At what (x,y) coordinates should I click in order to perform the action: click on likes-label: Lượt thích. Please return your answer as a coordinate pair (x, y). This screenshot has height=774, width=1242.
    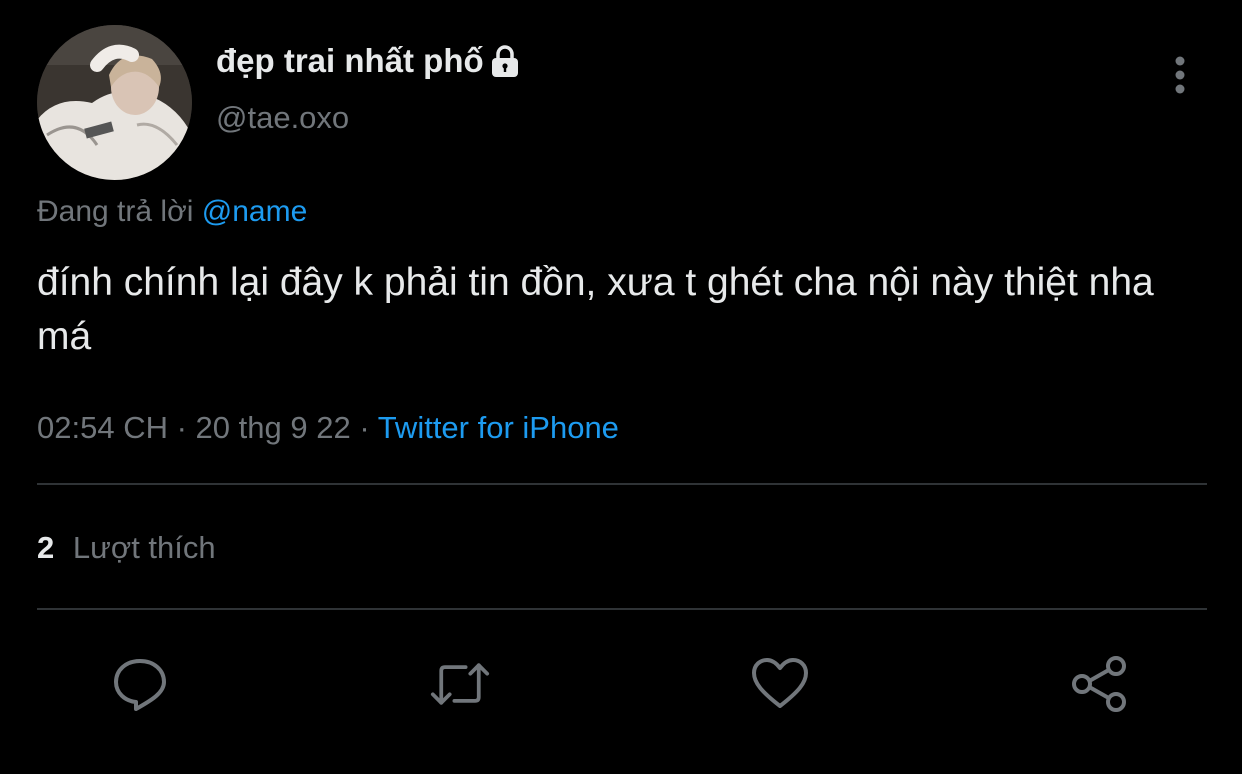
    Looking at the image, I should click on (144, 547).